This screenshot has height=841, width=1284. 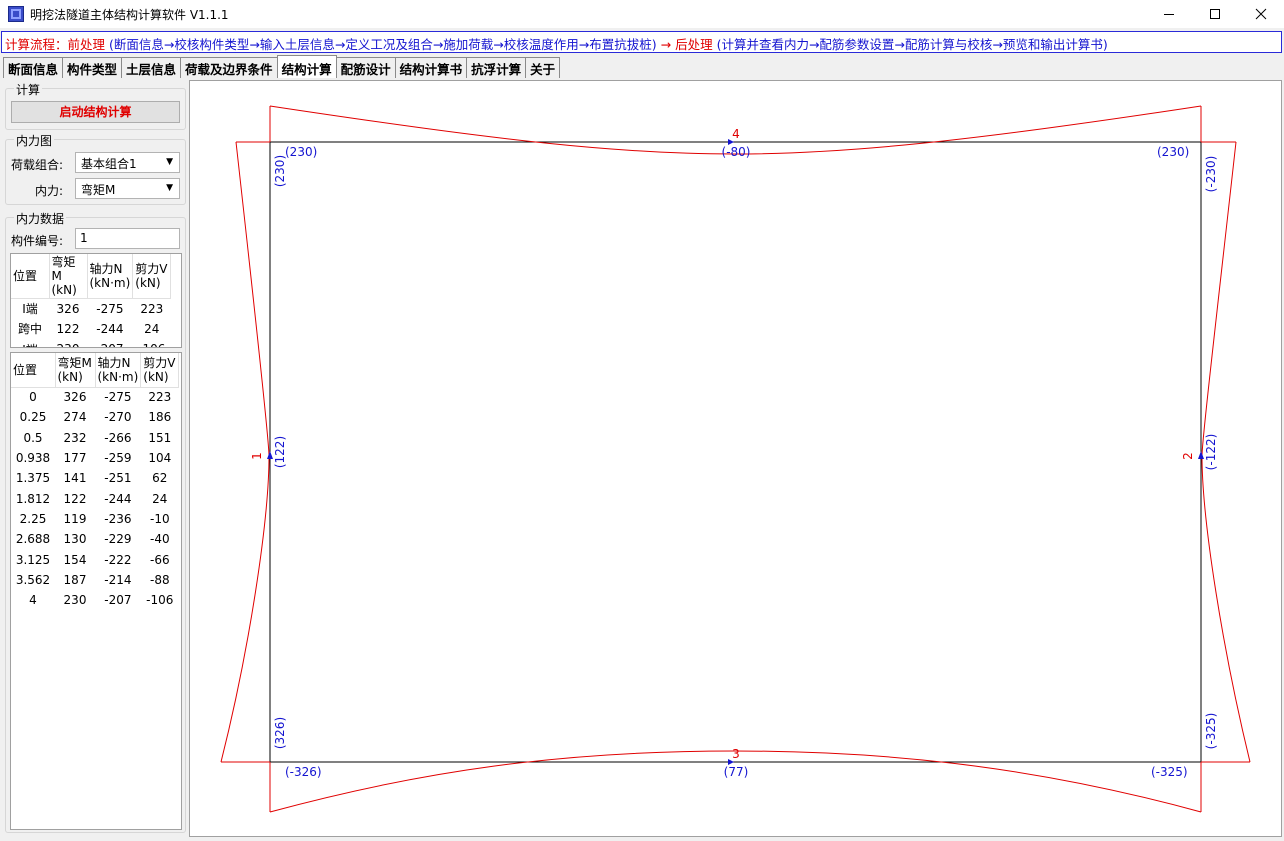 I want to click on tab-anti-float: 抗浮计算, so click(x=496, y=67).